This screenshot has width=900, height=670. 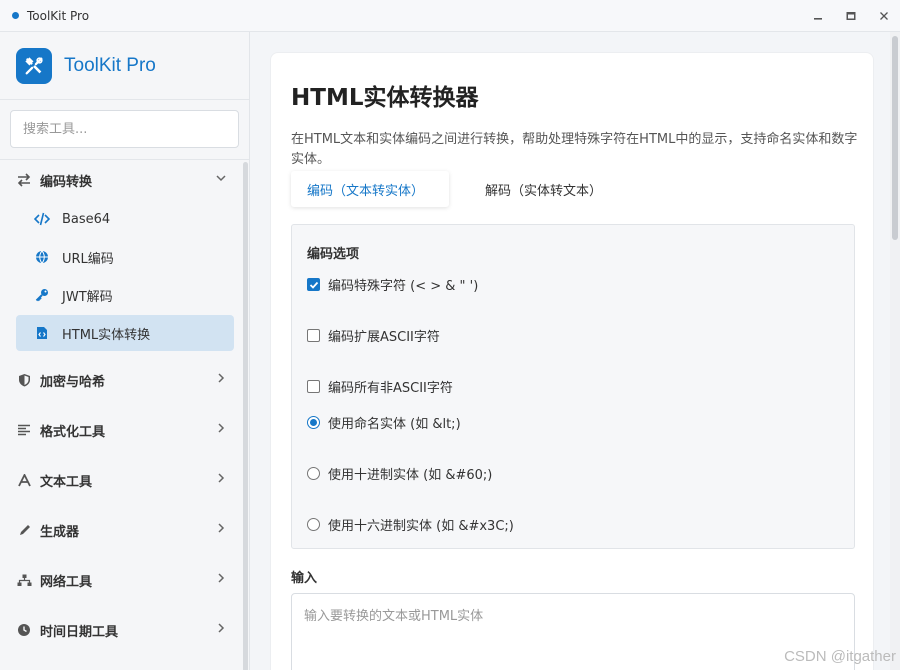 What do you see at coordinates (66, 482) in the screenshot?
I see `sidebar-group-label: 文本工具` at bounding box center [66, 482].